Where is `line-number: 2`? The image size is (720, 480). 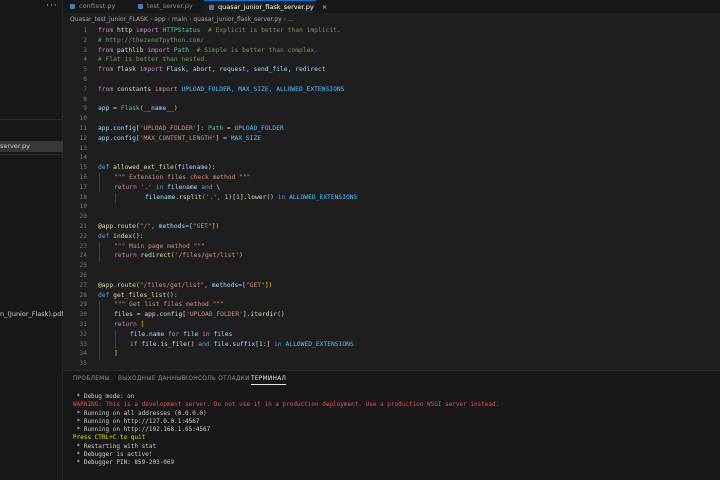
line-number: 2 is located at coordinates (85, 40).